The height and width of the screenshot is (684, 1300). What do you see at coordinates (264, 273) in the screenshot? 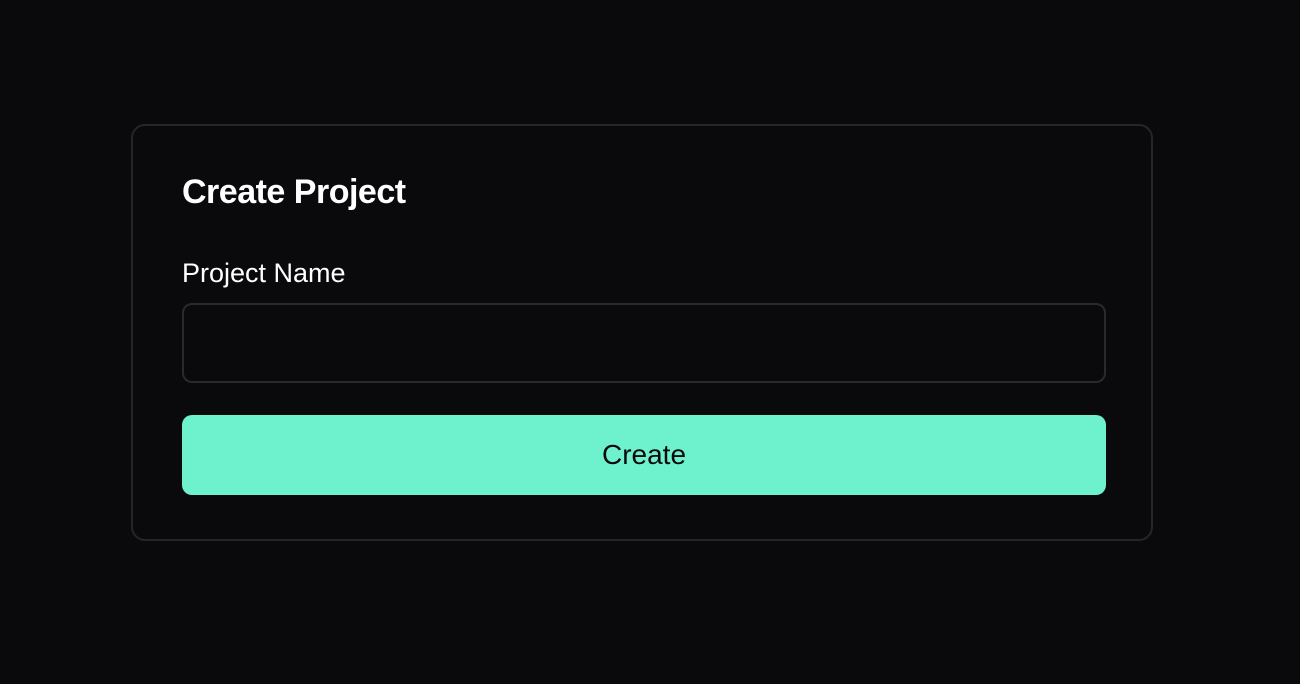
I see `project-name-label: Project Name` at bounding box center [264, 273].